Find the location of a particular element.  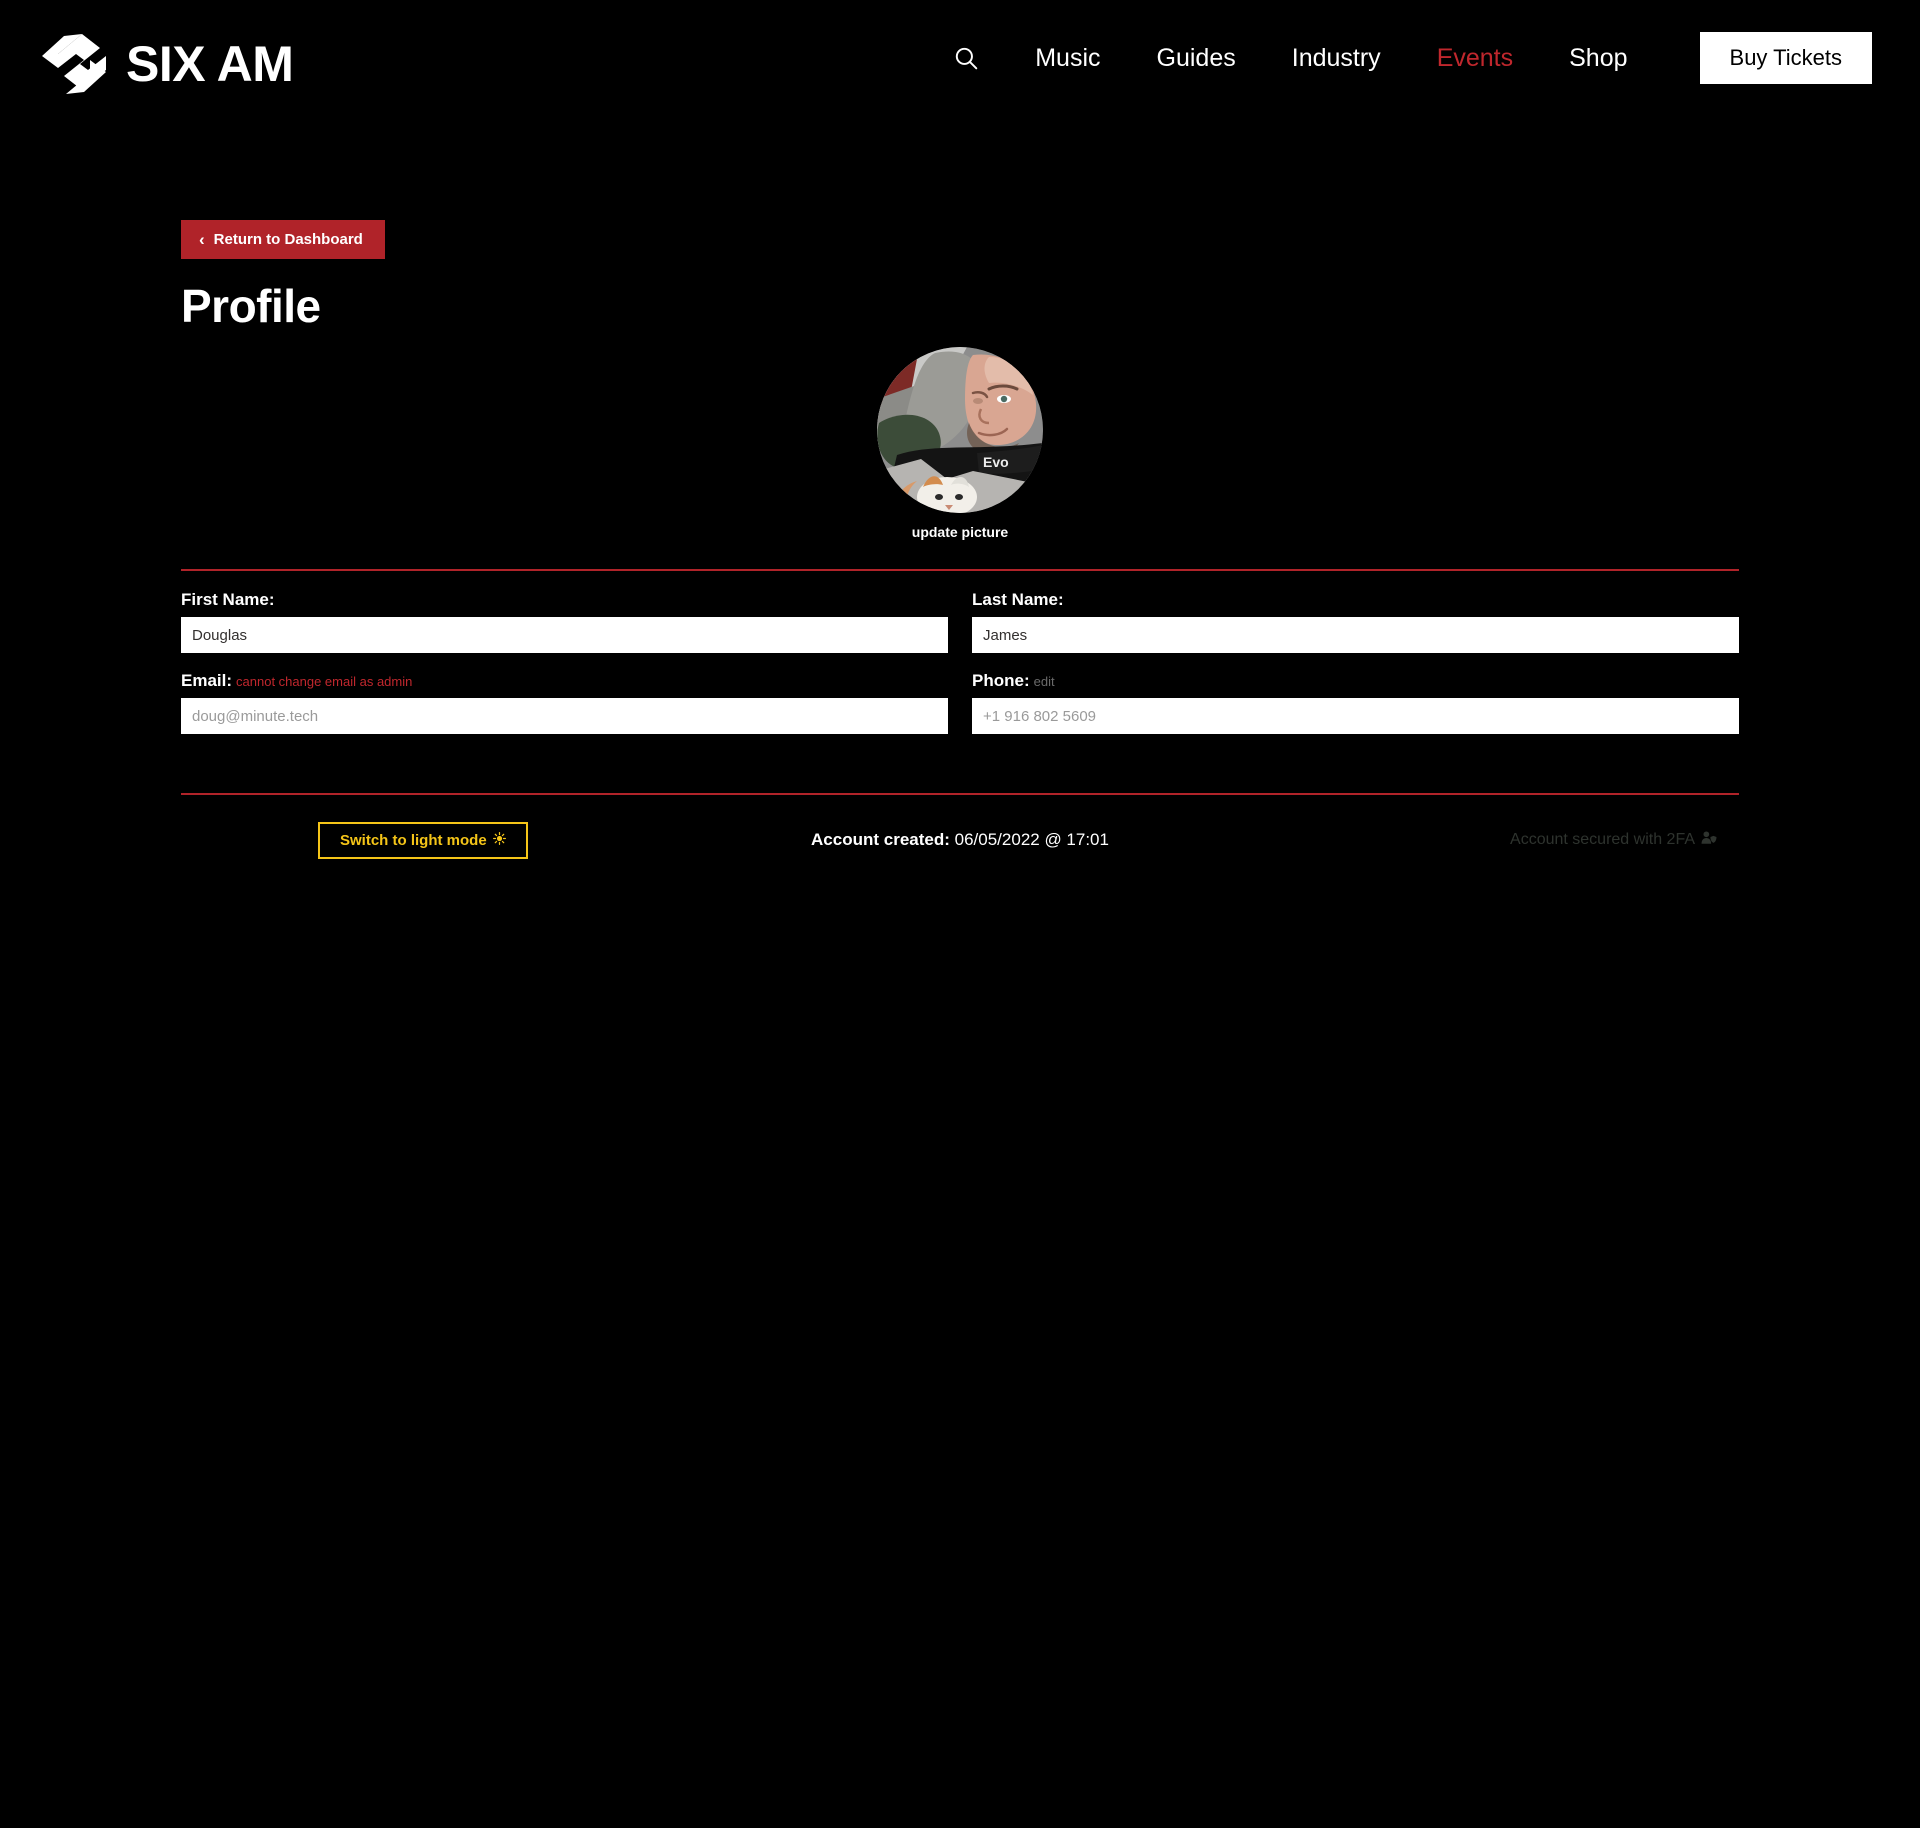

phone-edit-link: edit is located at coordinates (1044, 681).